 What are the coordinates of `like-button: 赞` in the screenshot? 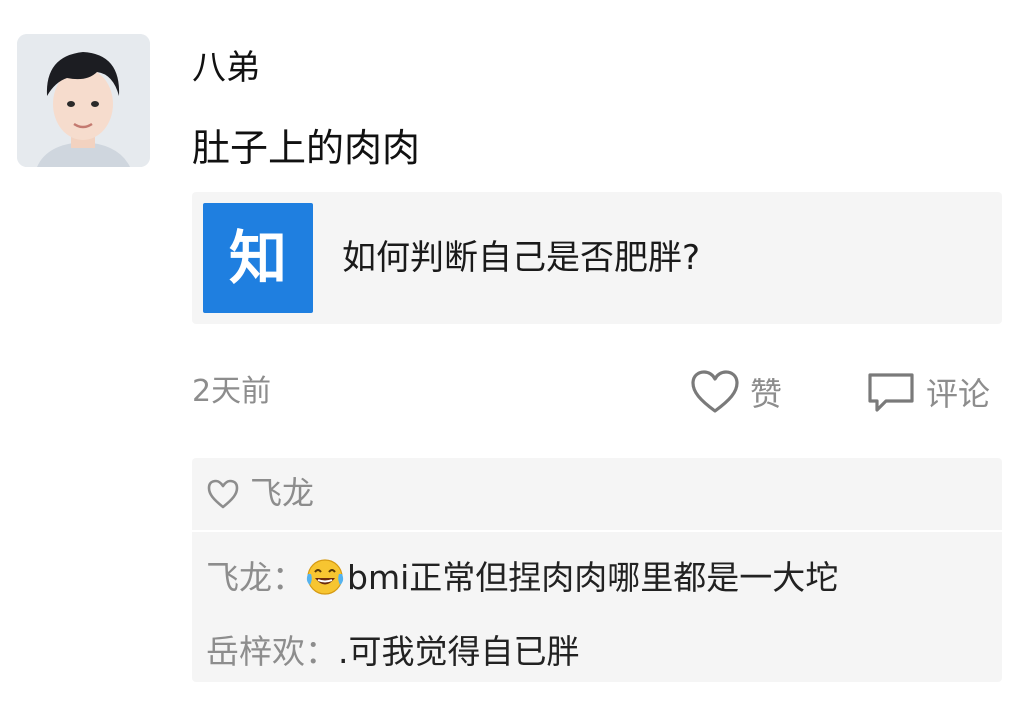 It's located at (736, 392).